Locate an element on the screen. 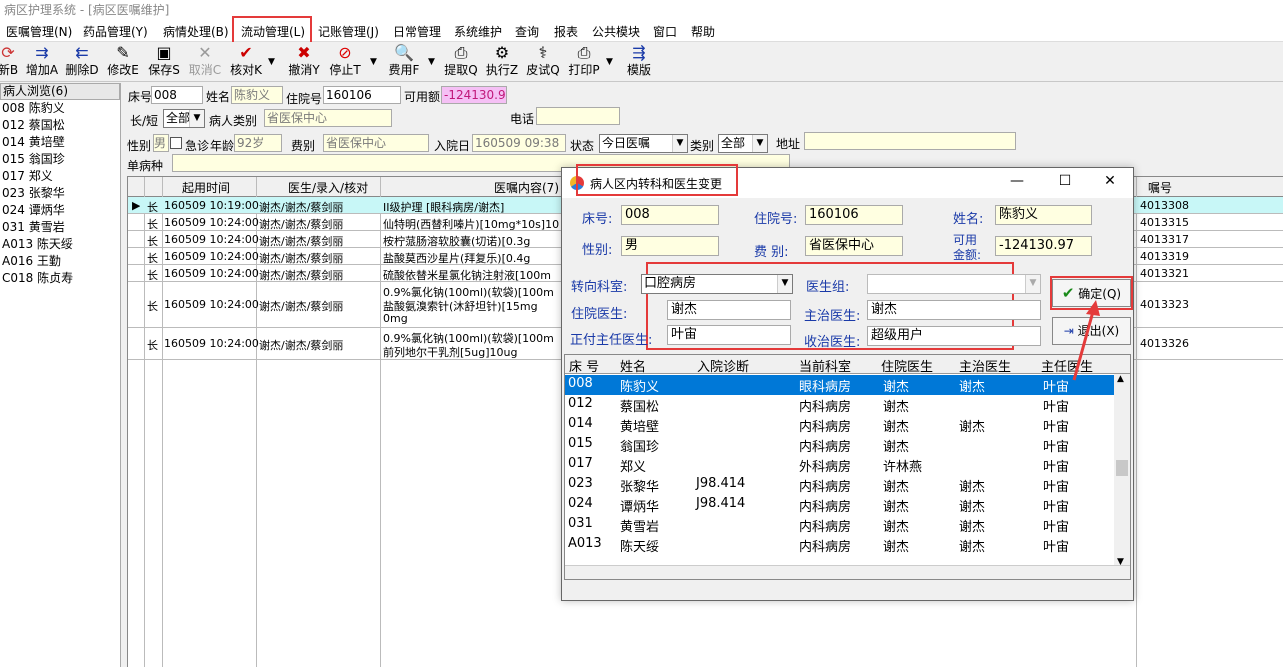 The image size is (1283, 667). list-item: 024 谭炳华 J98.414 内科病房 谢杰 谢杰 叶宙 is located at coordinates (840, 505).